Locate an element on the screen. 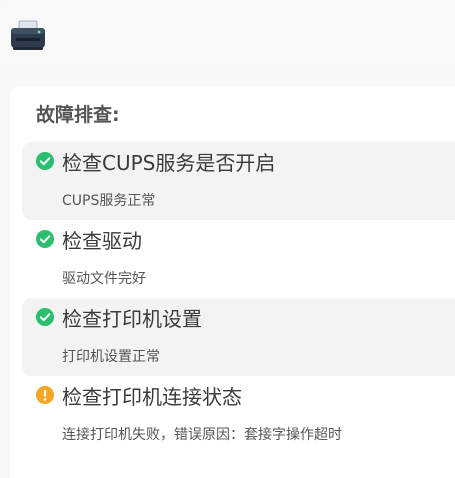 Image resolution: width=455 pixels, height=478 pixels. check-item-title: 检查CUPS服务是否开启 is located at coordinates (169, 163).